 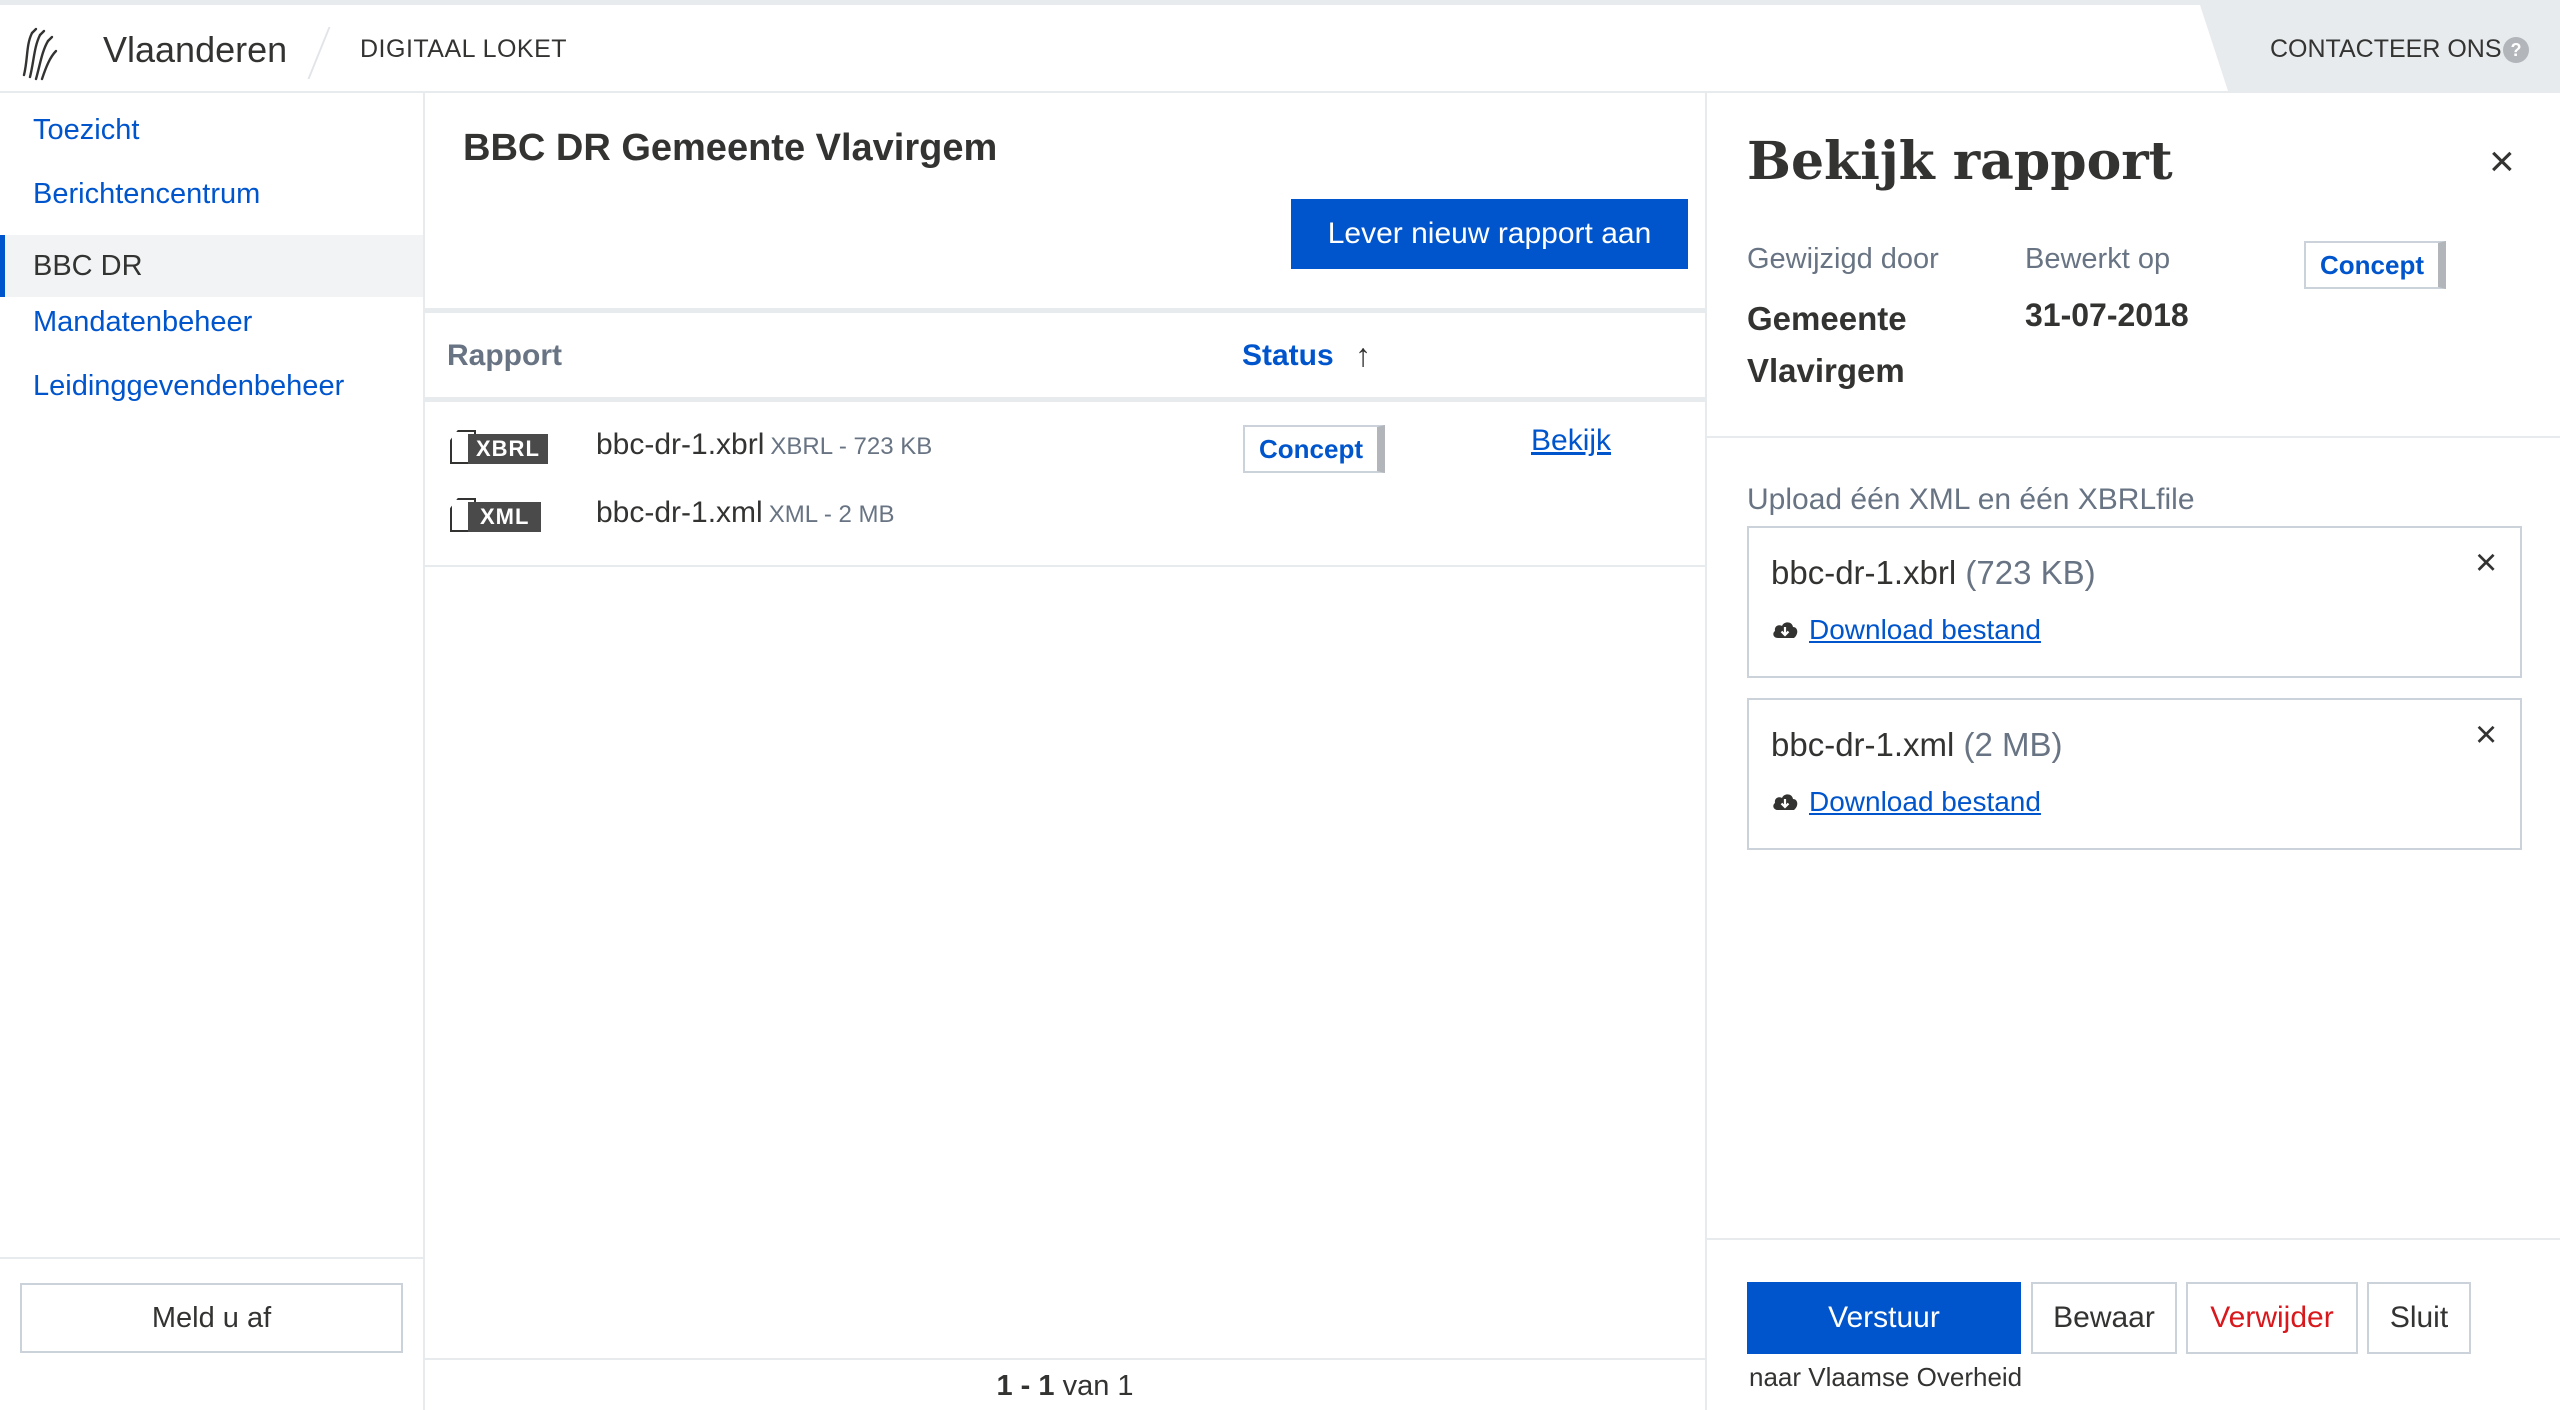 What do you see at coordinates (1827, 318) in the screenshot?
I see `modified-by-line-1: Gemeente` at bounding box center [1827, 318].